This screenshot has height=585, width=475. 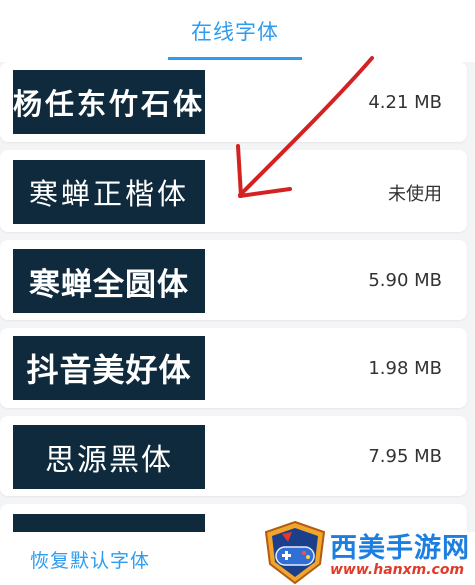 I want to click on font-preview: 杨任东竹石体, so click(x=109, y=102).